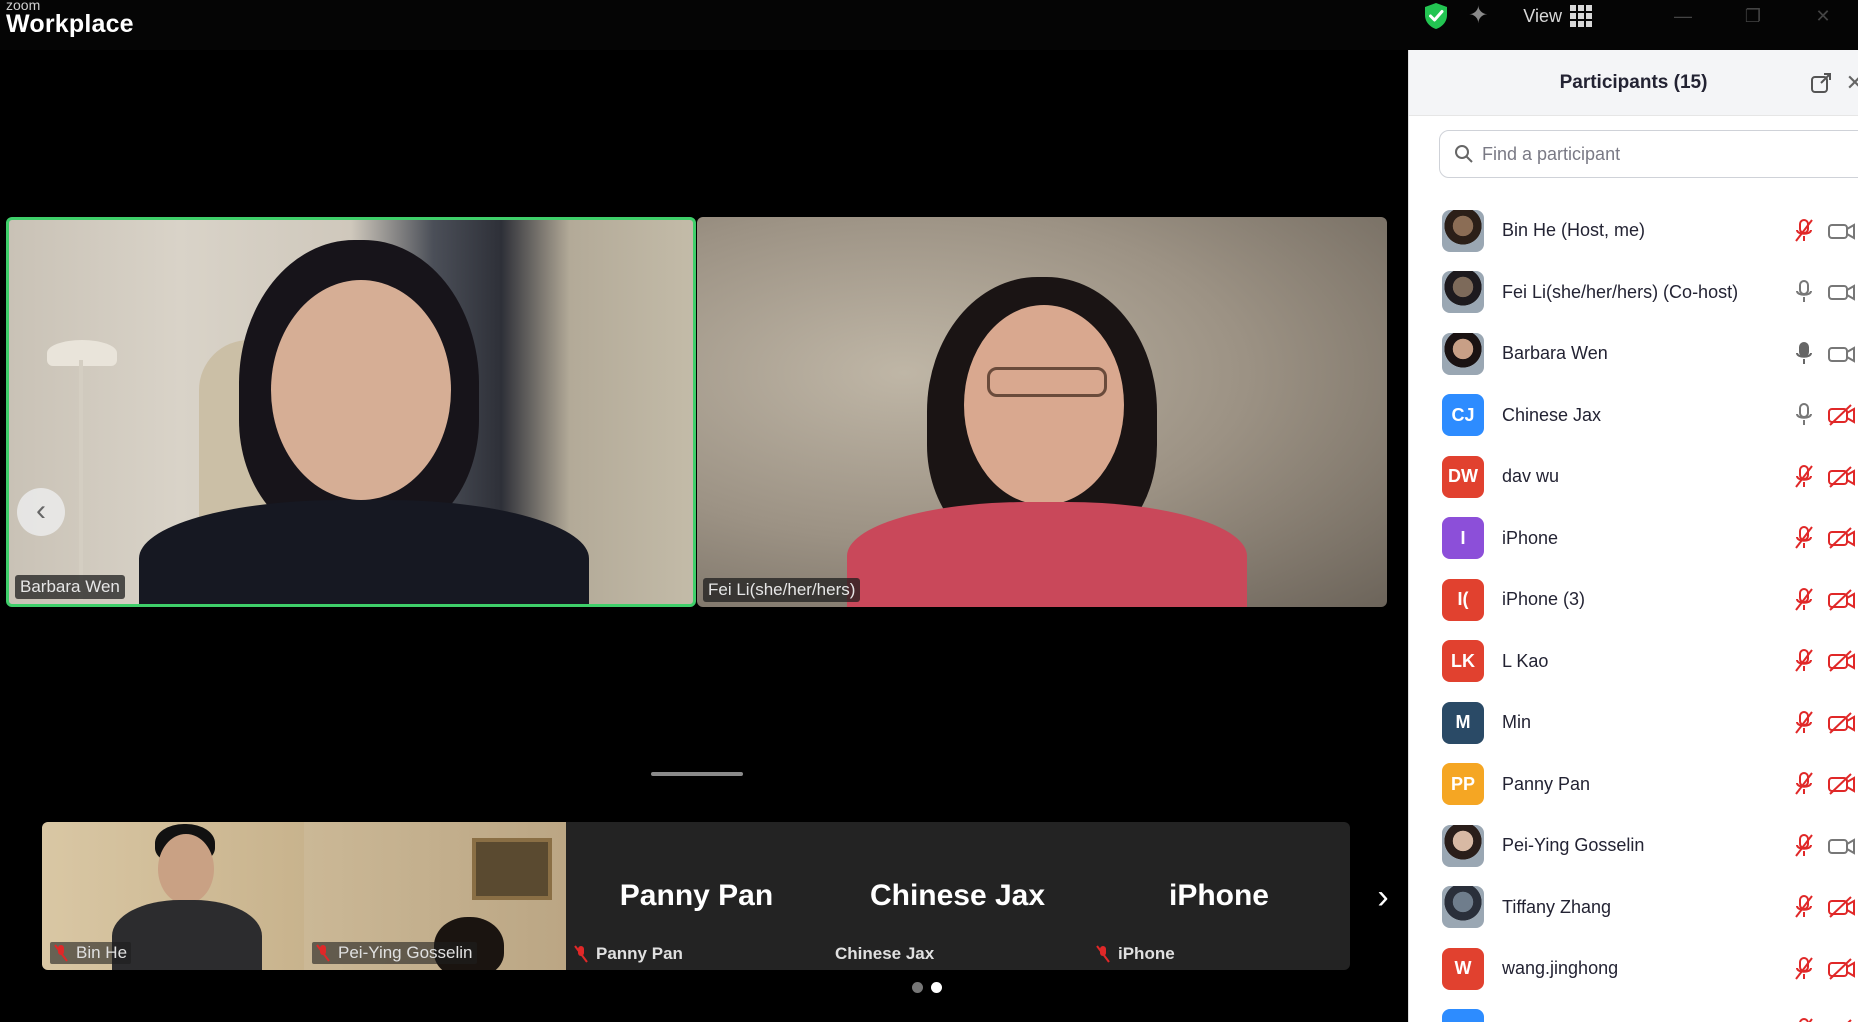  I want to click on thumbnail-video-bin-he: Bin He, so click(173, 896).